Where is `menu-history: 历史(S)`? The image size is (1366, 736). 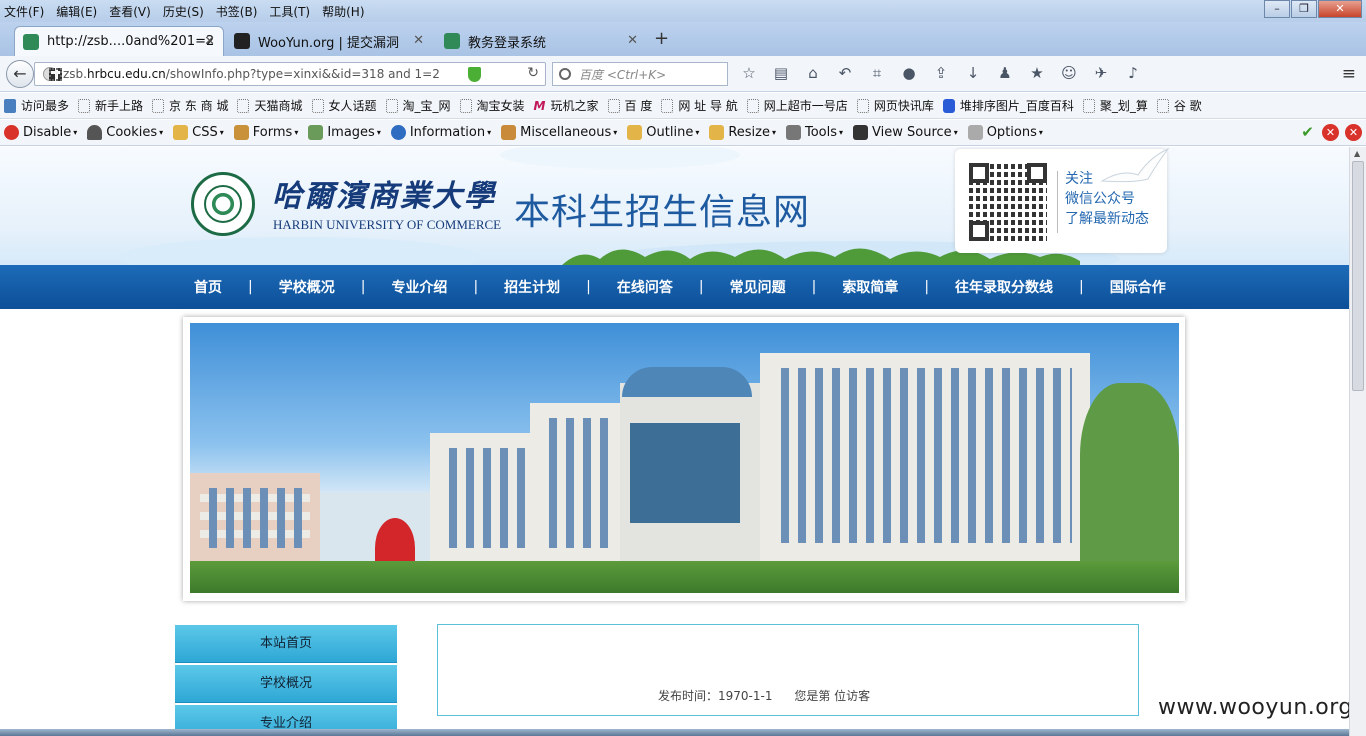 menu-history: 历史(S) is located at coordinates (183, 11).